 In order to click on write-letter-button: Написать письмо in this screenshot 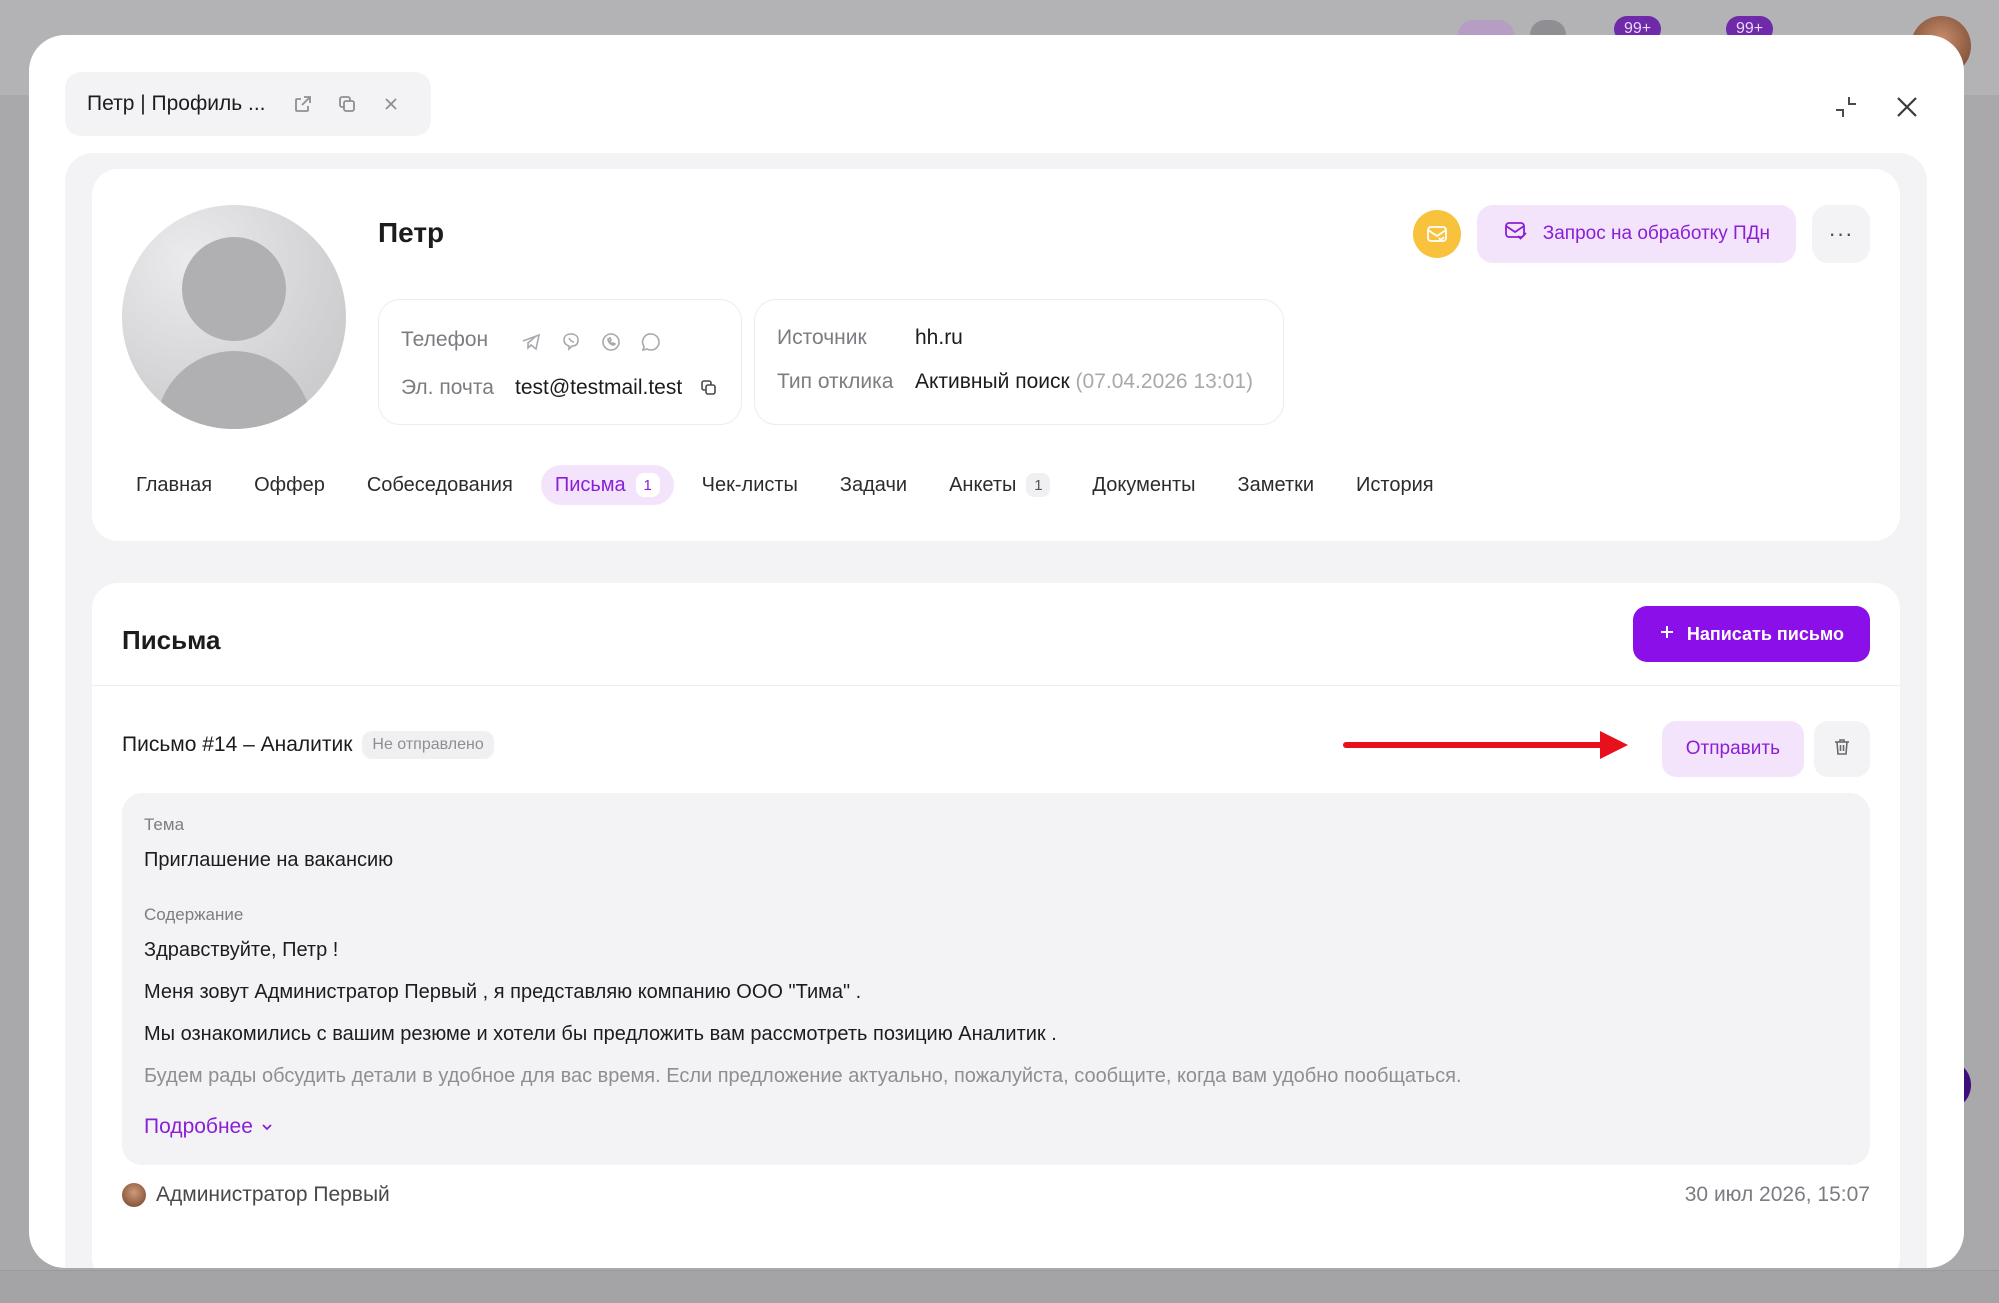, I will do `click(1751, 634)`.